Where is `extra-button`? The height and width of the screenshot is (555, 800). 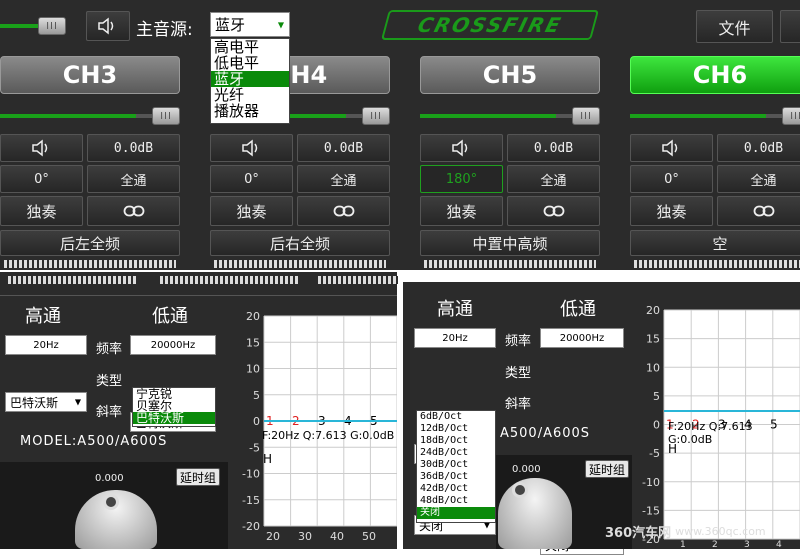
extra-button is located at coordinates (790, 26).